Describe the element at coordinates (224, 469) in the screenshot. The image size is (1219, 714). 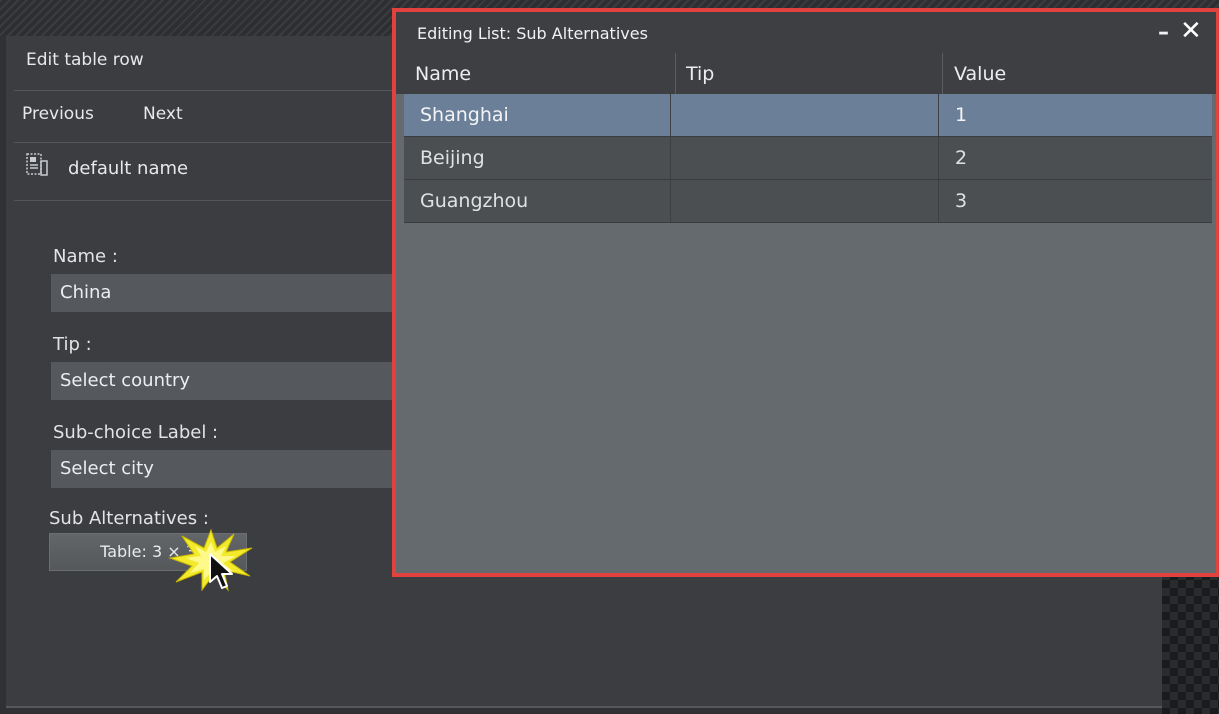
I see `subchoice-field: Select city` at that location.